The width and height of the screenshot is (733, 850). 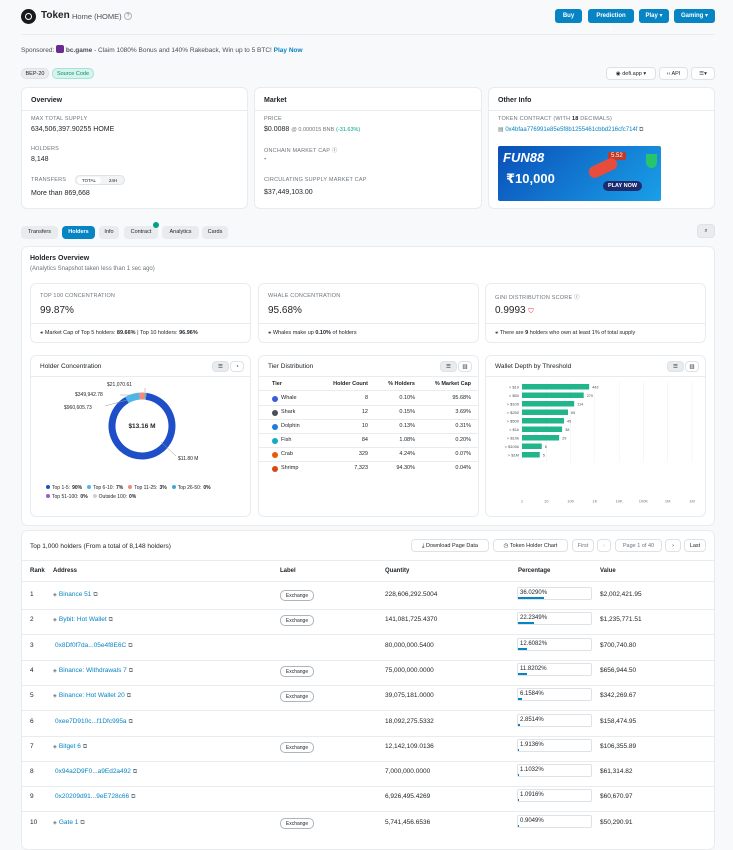 What do you see at coordinates (692, 366) in the screenshot?
I see `depth-chart-view-button: ▥` at bounding box center [692, 366].